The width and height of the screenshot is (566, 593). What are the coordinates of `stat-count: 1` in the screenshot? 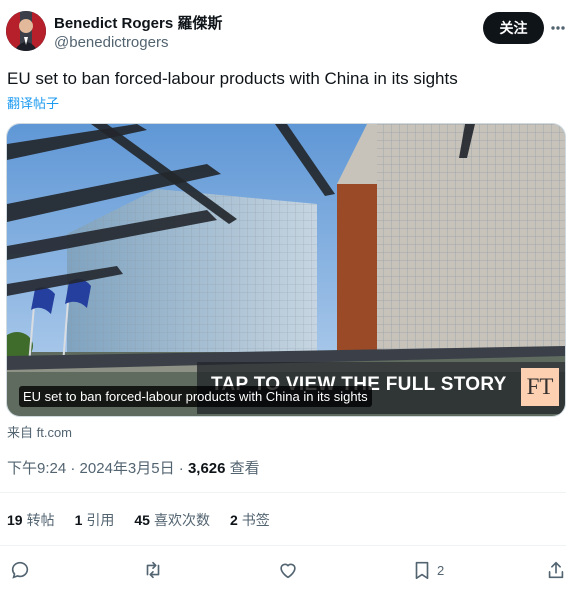 It's located at (78, 520).